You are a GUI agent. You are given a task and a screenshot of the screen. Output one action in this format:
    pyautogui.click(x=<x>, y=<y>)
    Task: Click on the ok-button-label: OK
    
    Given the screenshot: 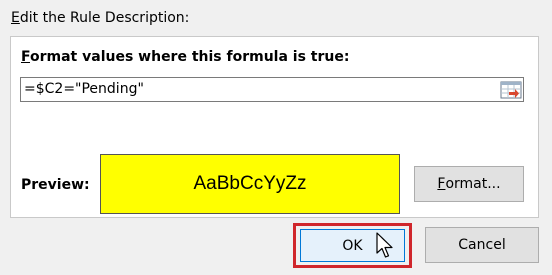 What is the action you would take?
    pyautogui.click(x=352, y=245)
    